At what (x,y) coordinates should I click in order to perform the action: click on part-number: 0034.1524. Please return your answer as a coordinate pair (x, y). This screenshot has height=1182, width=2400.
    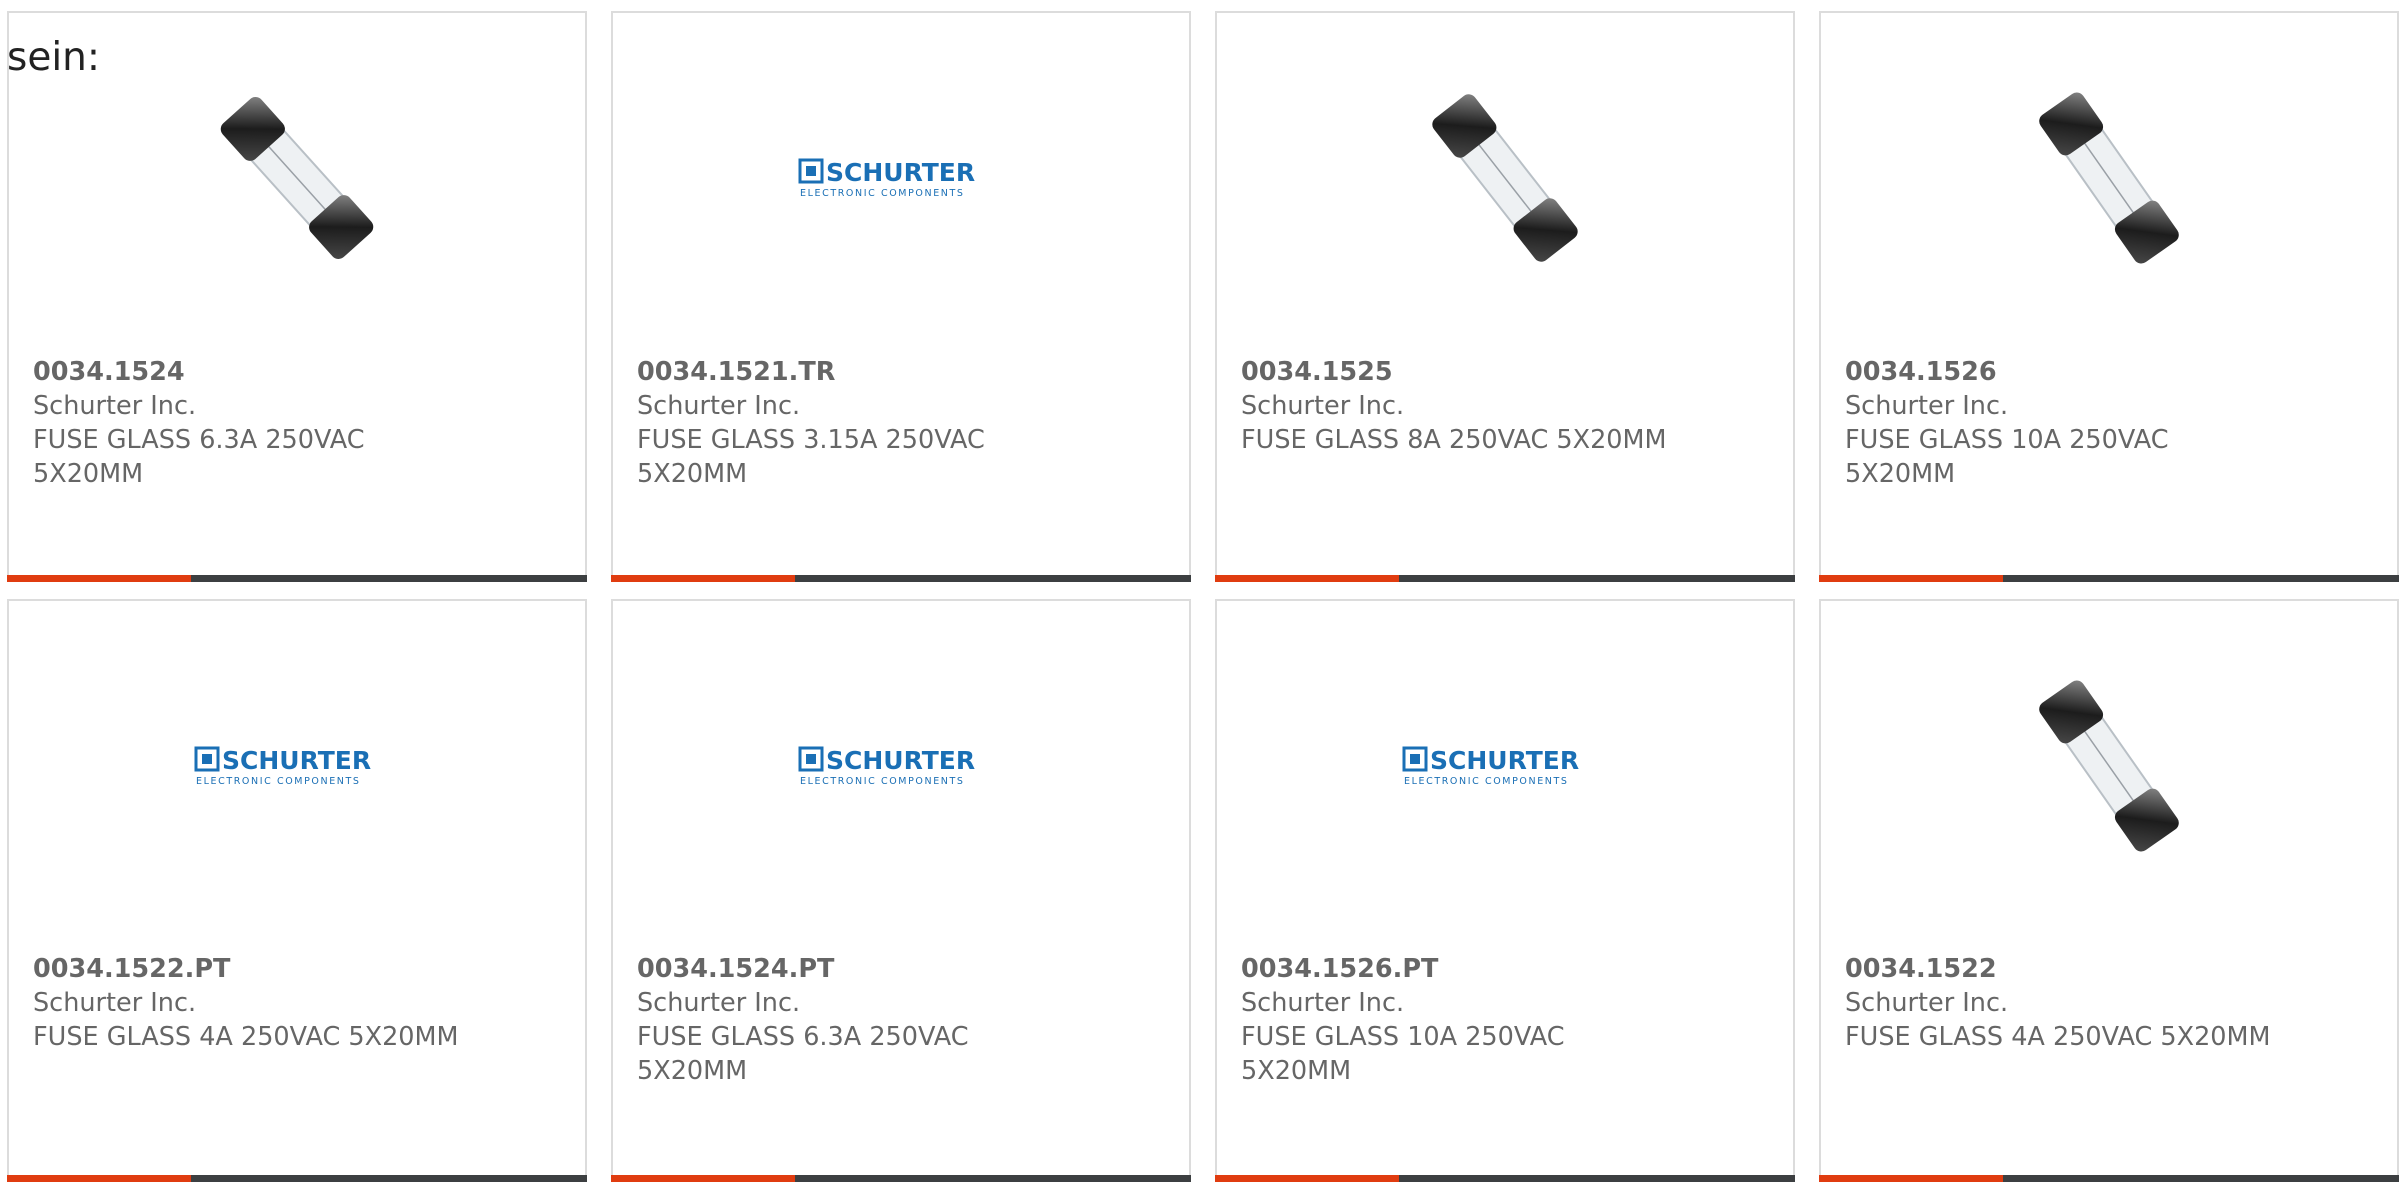
    Looking at the image, I should click on (297, 372).